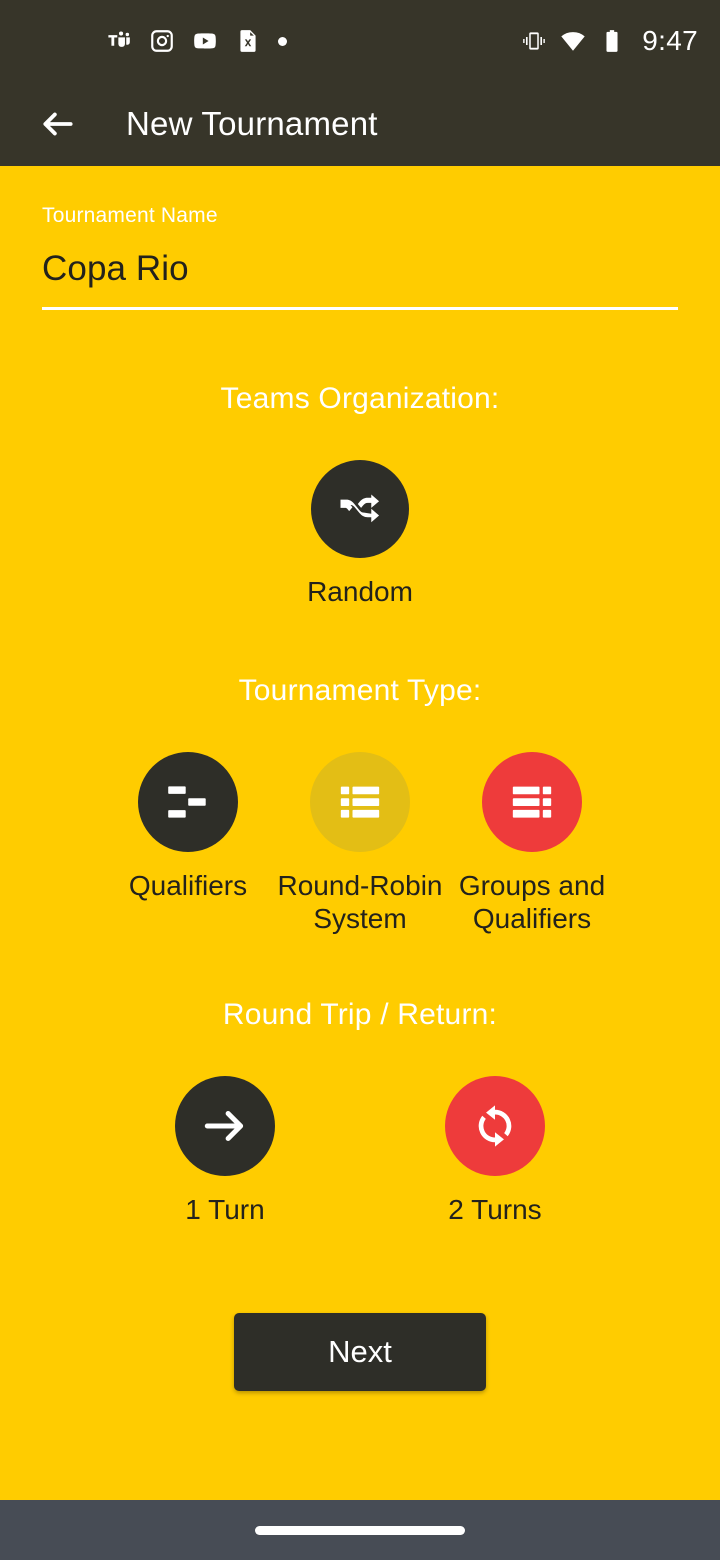 The height and width of the screenshot is (1560, 720). I want to click on back-button, so click(58, 124).